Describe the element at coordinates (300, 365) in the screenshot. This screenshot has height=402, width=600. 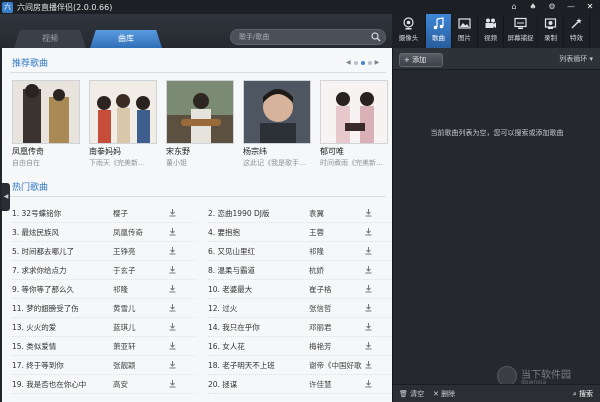
I see `song-row: 18. 老子明天不上班 谢帝《中国好歌` at that location.